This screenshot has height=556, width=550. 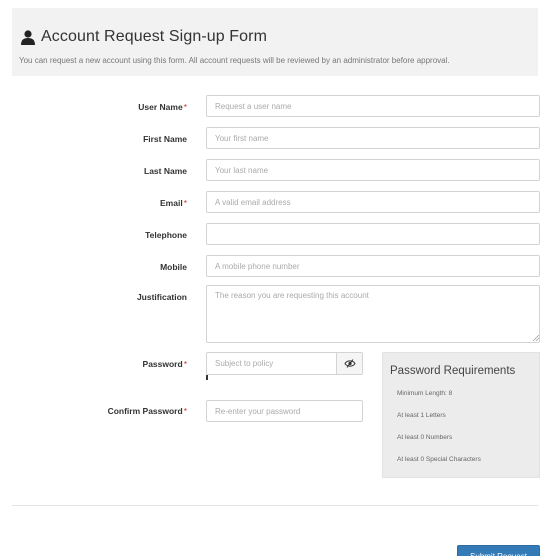 What do you see at coordinates (147, 411) in the screenshot?
I see `confirm-password-label: Confirm Password*` at bounding box center [147, 411].